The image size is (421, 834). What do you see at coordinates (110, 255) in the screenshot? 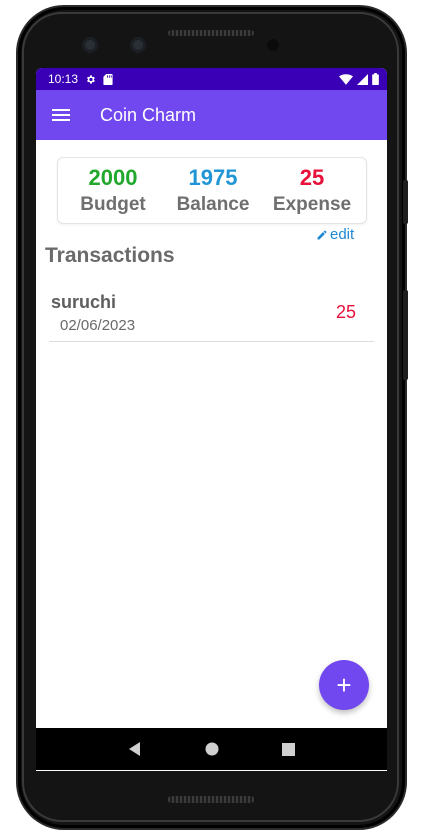
I see `transactions-heading: Transactions` at bounding box center [110, 255].